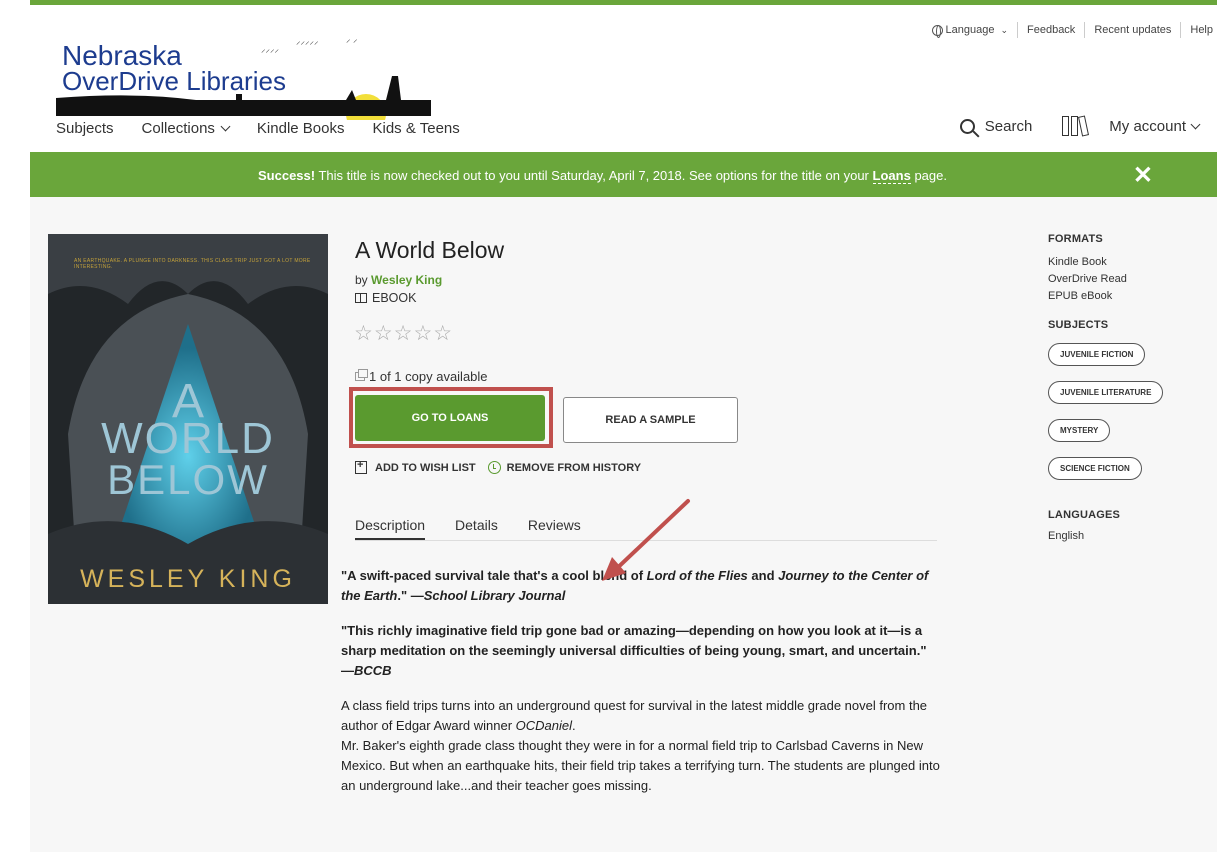 The image size is (1217, 852). I want to click on languages-section: LANGUAGES English, so click(1128, 525).